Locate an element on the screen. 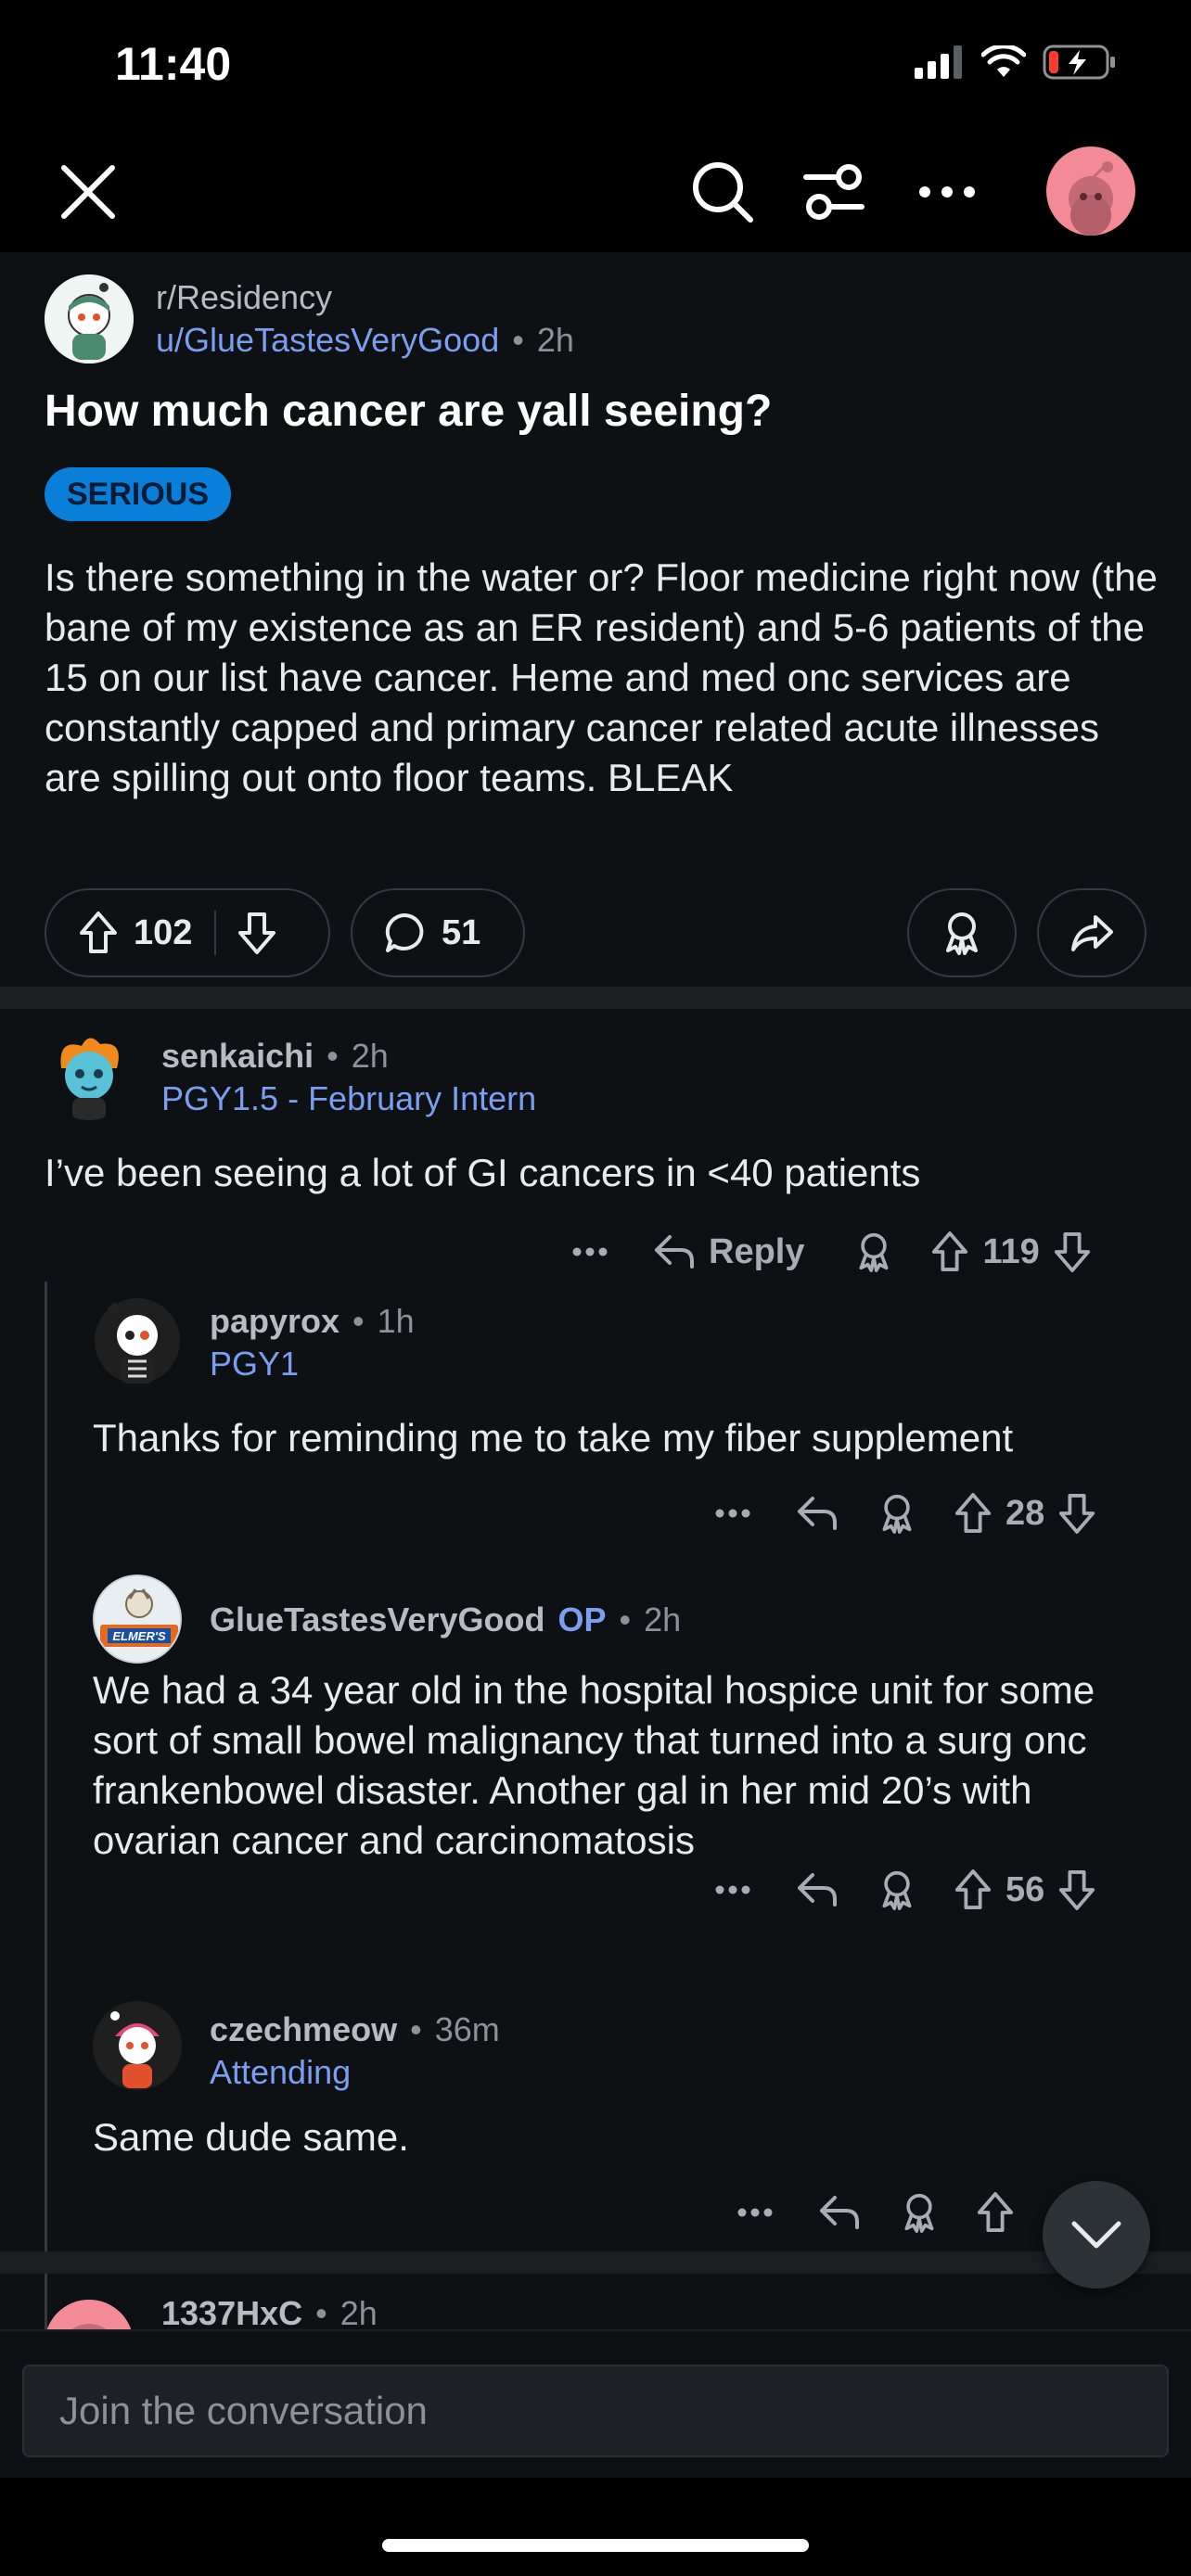 Image resolution: width=1191 pixels, height=2576 pixels. close-button is located at coordinates (88, 192).